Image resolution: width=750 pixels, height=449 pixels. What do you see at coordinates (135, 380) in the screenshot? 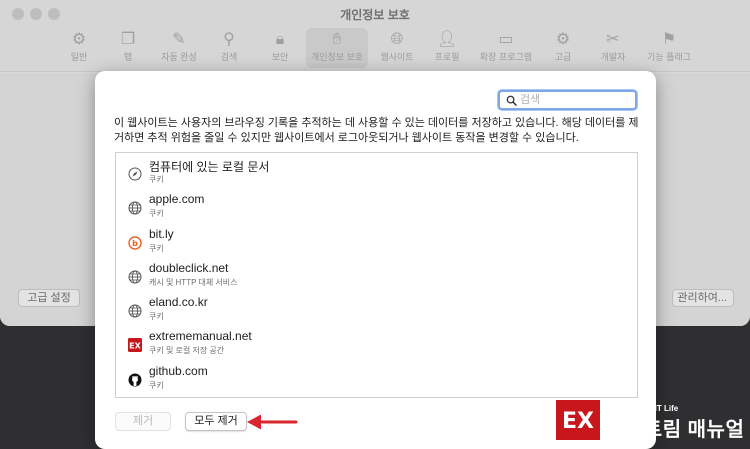
I see `github-icon` at bounding box center [135, 380].